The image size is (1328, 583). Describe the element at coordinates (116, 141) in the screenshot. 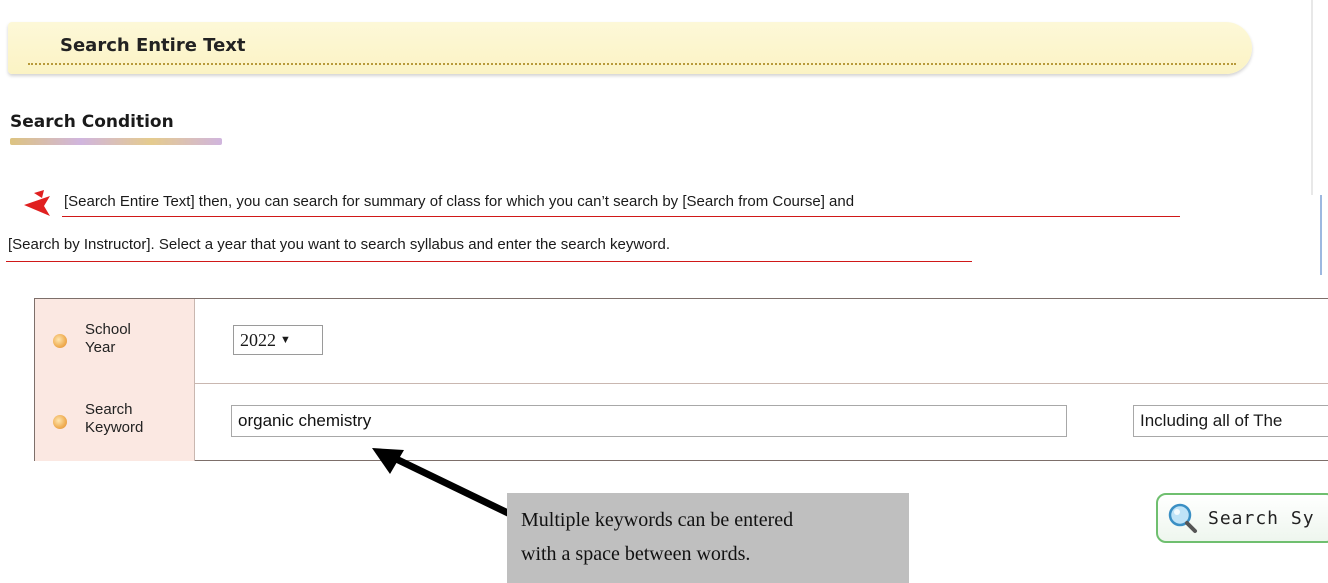

I see `section-title-underline` at that location.